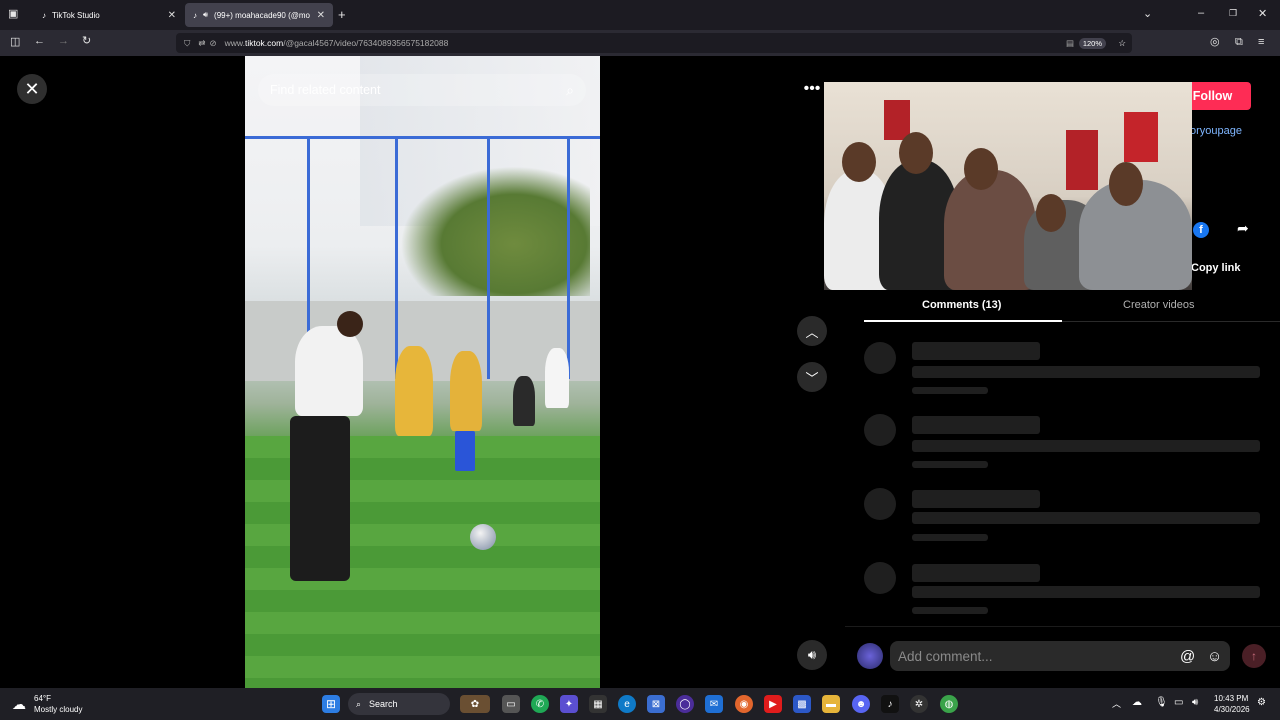 Image resolution: width=1280 pixels, height=720 pixels. What do you see at coordinates (483, 537) in the screenshot?
I see `video-football` at bounding box center [483, 537].